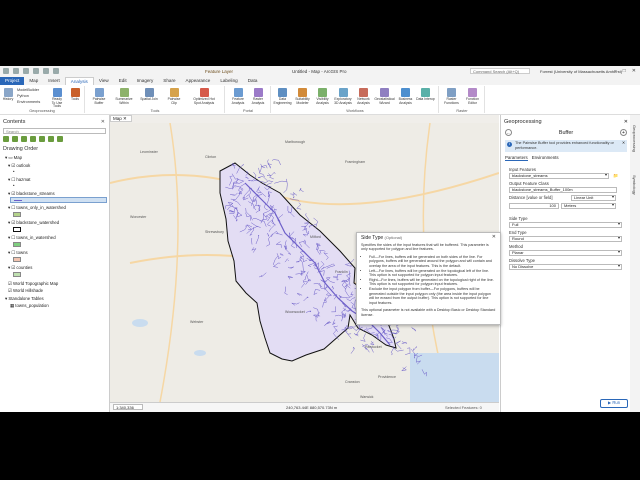  What do you see at coordinates (26, 71) in the screenshot?
I see `open-icon` at bounding box center [26, 71].